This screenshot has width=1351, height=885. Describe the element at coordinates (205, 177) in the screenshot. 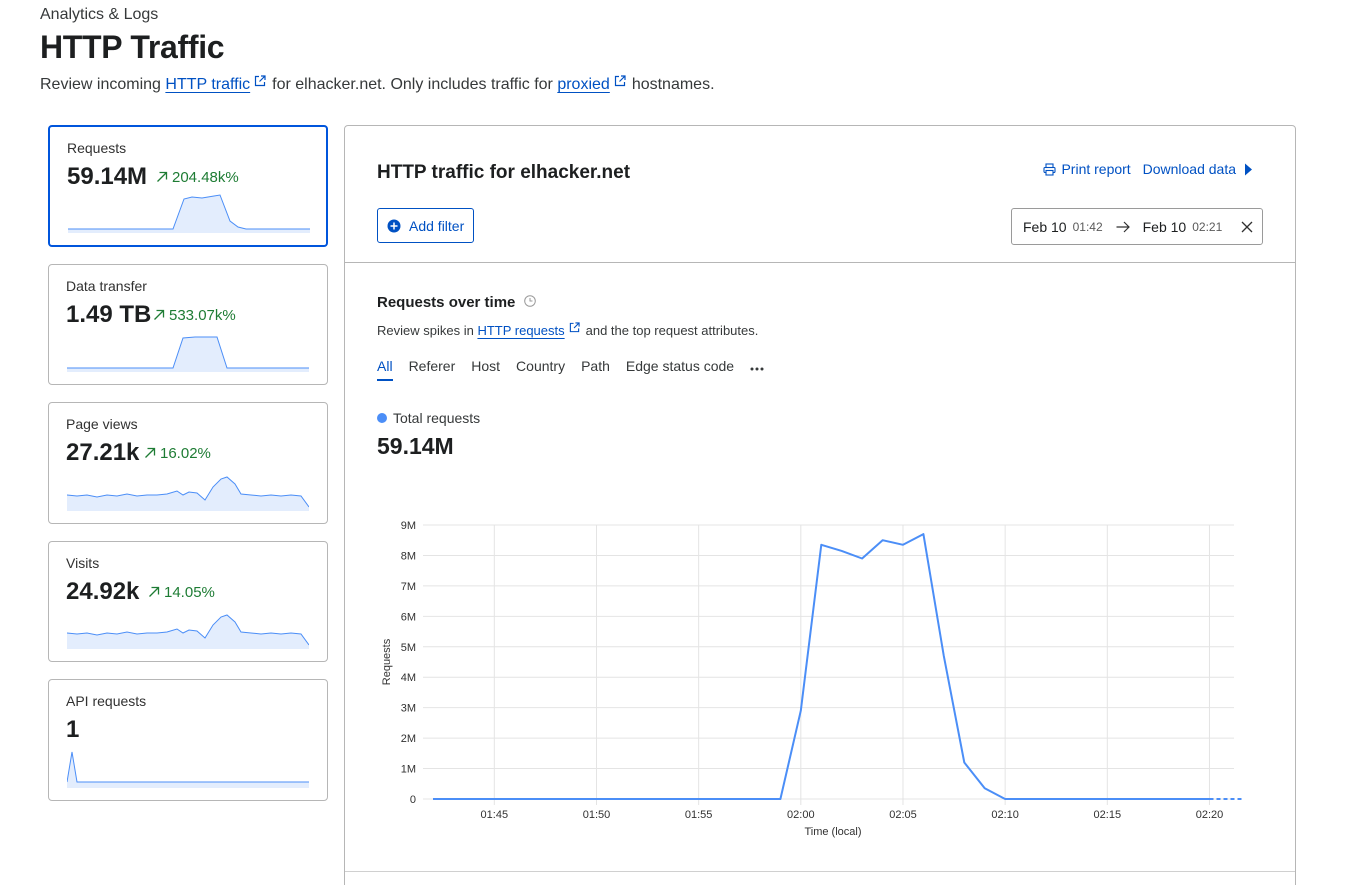

I see `metric-card-change-value: 204.48k%` at that location.